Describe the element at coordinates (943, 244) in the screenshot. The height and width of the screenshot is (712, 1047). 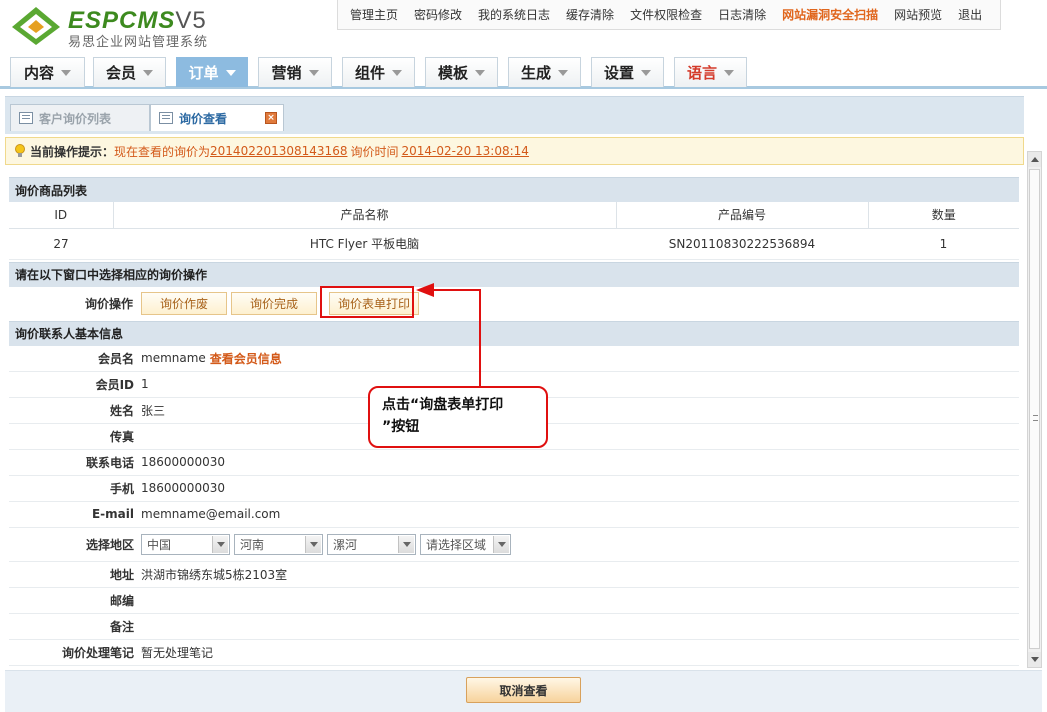
I see `table-cell: 1` at that location.